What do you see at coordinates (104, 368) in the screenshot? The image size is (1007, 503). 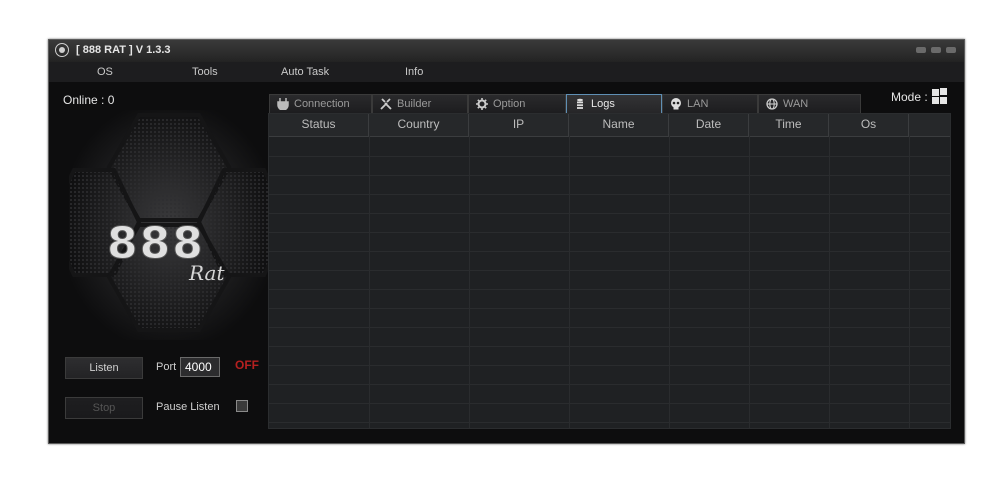 I see `listen-button: Listen` at bounding box center [104, 368].